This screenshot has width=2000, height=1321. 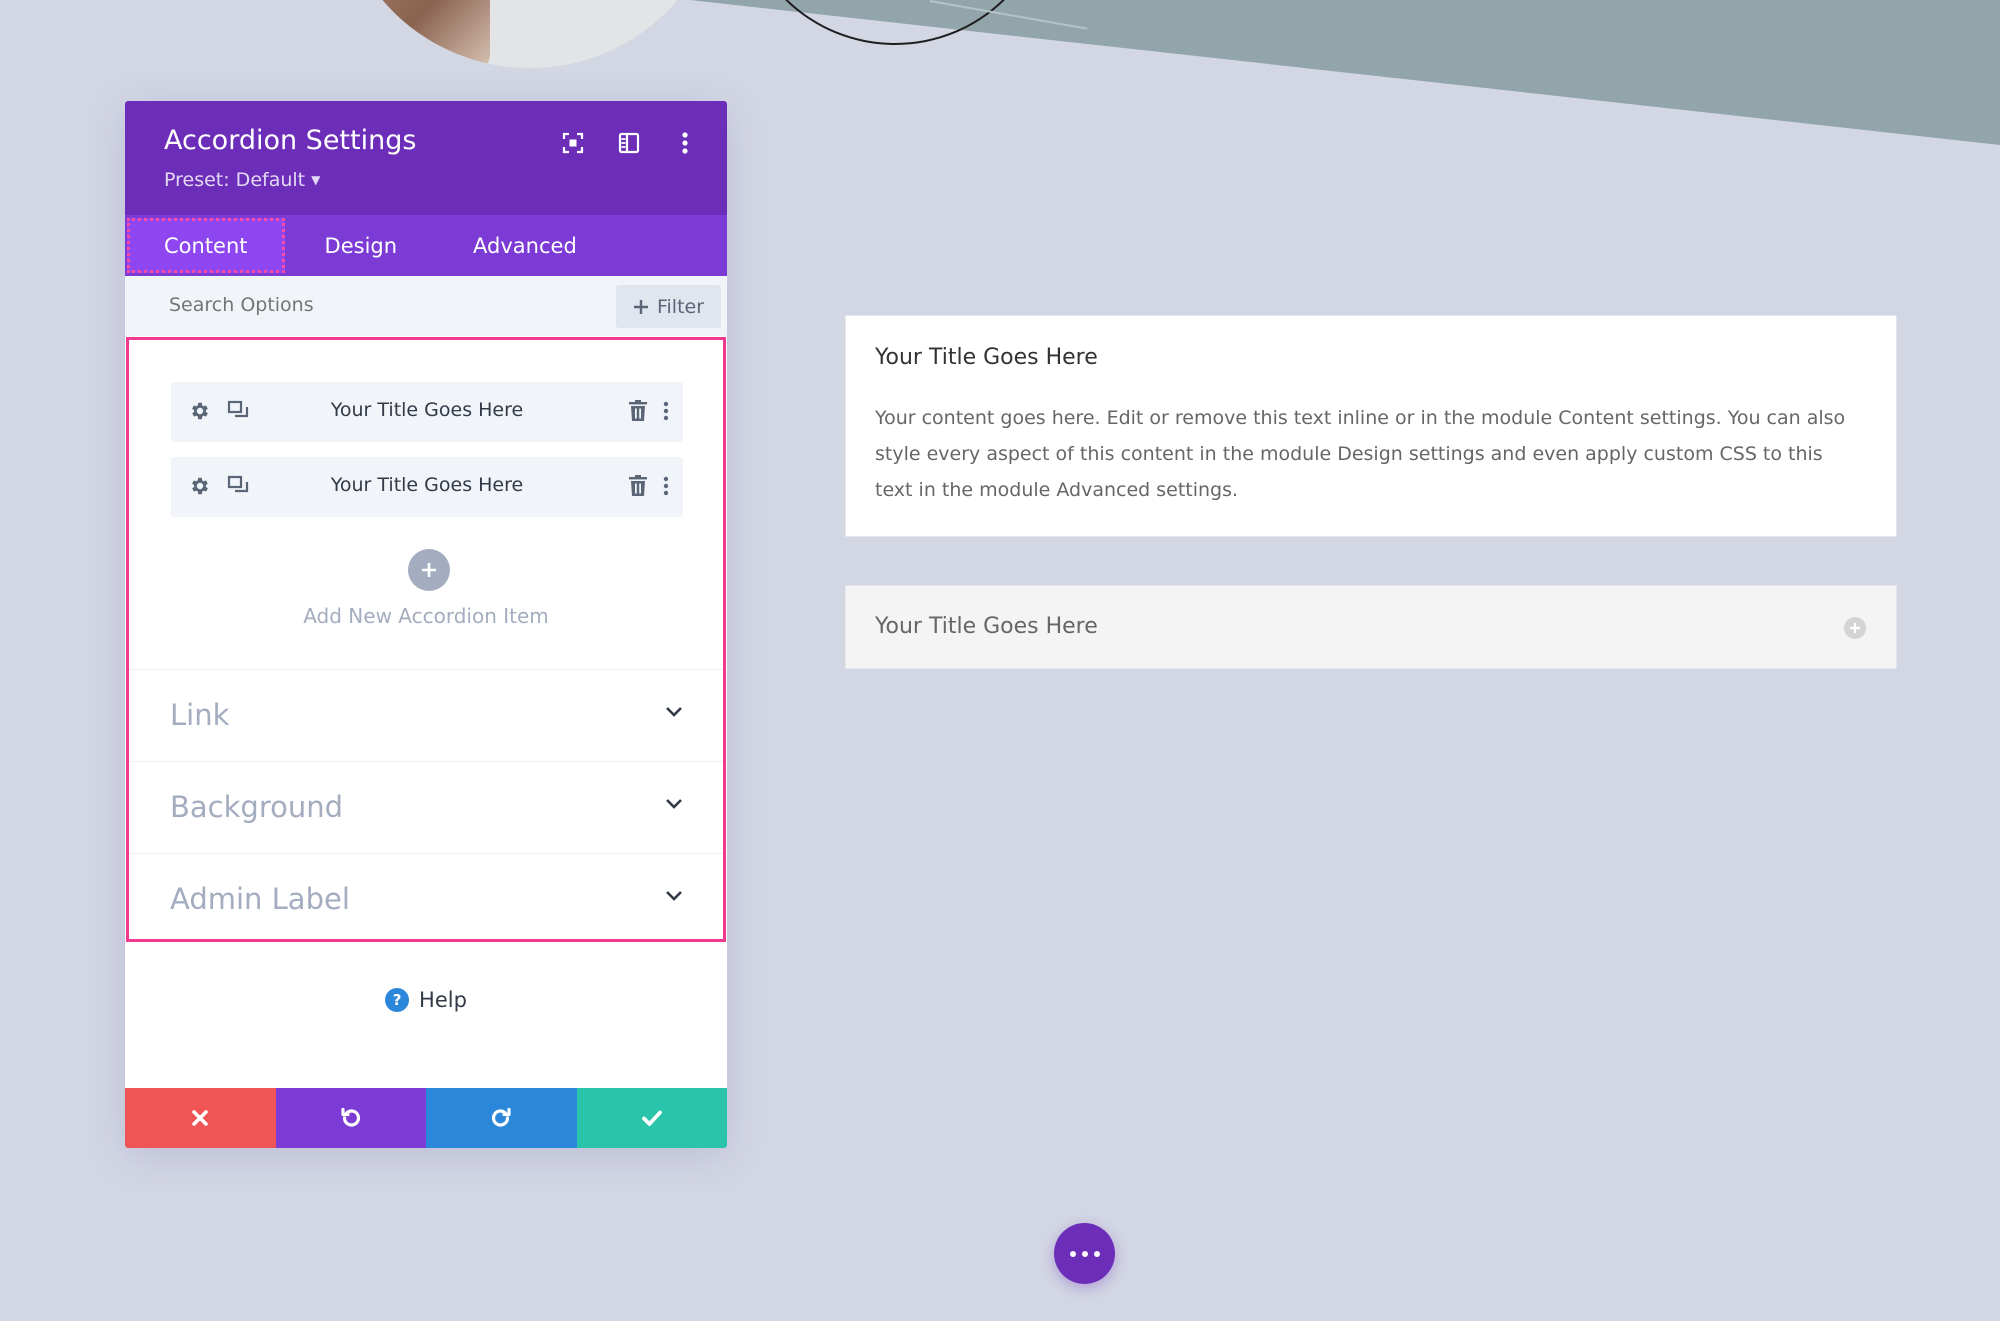 I want to click on search-row: Filter, so click(x=426, y=306).